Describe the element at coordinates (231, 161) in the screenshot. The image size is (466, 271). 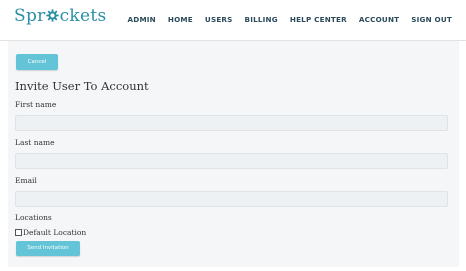
I see `last-name-field` at that location.